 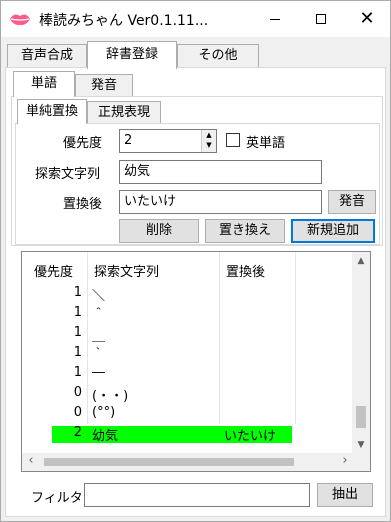 What do you see at coordinates (250, 436) in the screenshot?
I see `row-replace: いたいけ` at bounding box center [250, 436].